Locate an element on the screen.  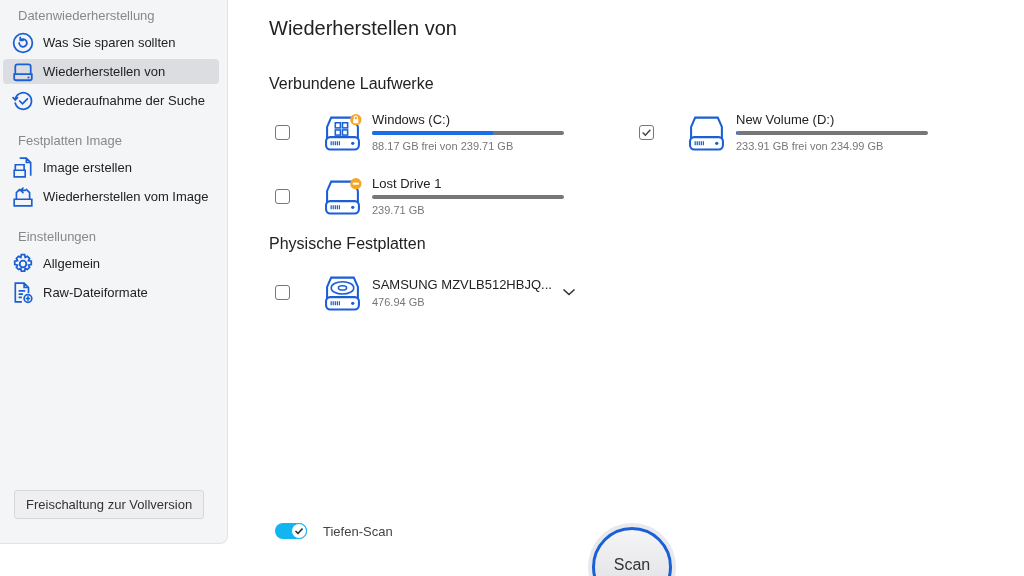
drive-name: New Volume (D:) is located at coordinates (786, 119).